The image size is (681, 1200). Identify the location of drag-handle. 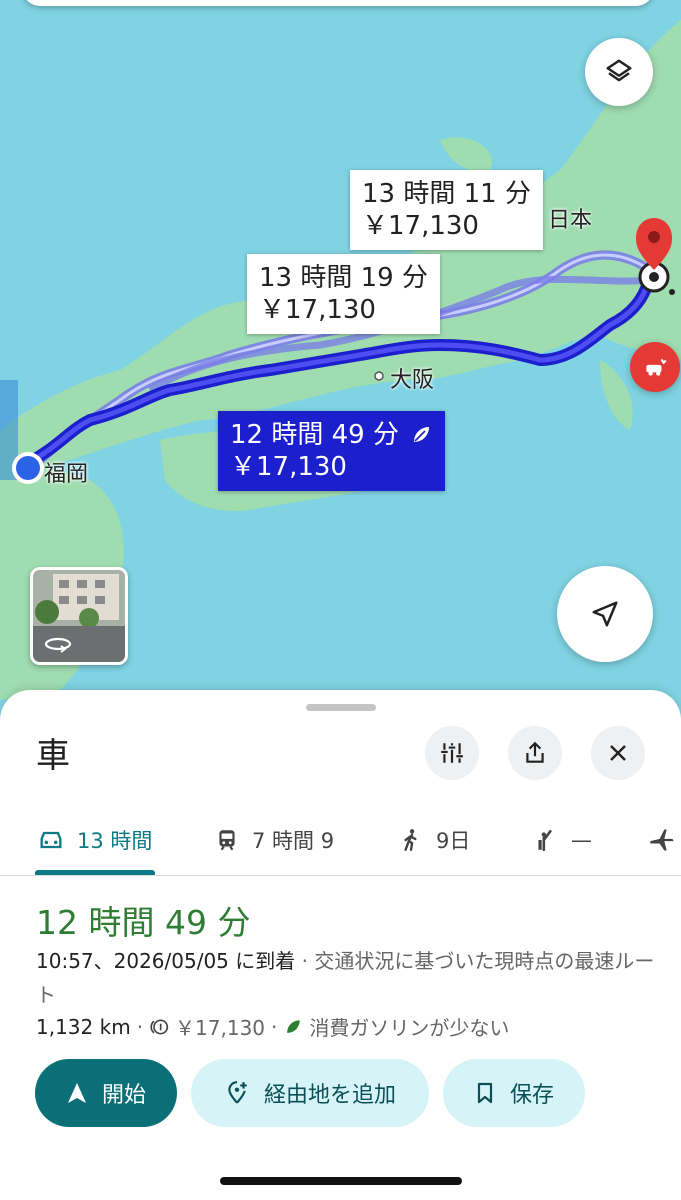
(341, 707).